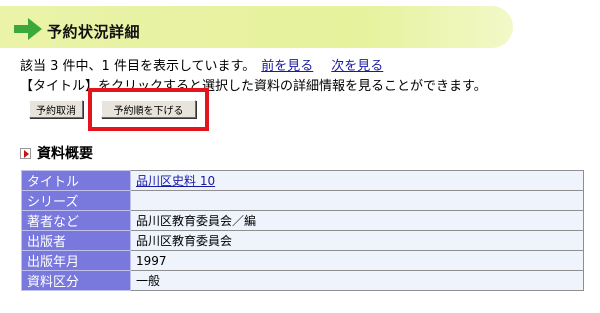 This screenshot has height=313, width=600. I want to click on section-title: 資料概要, so click(65, 154).